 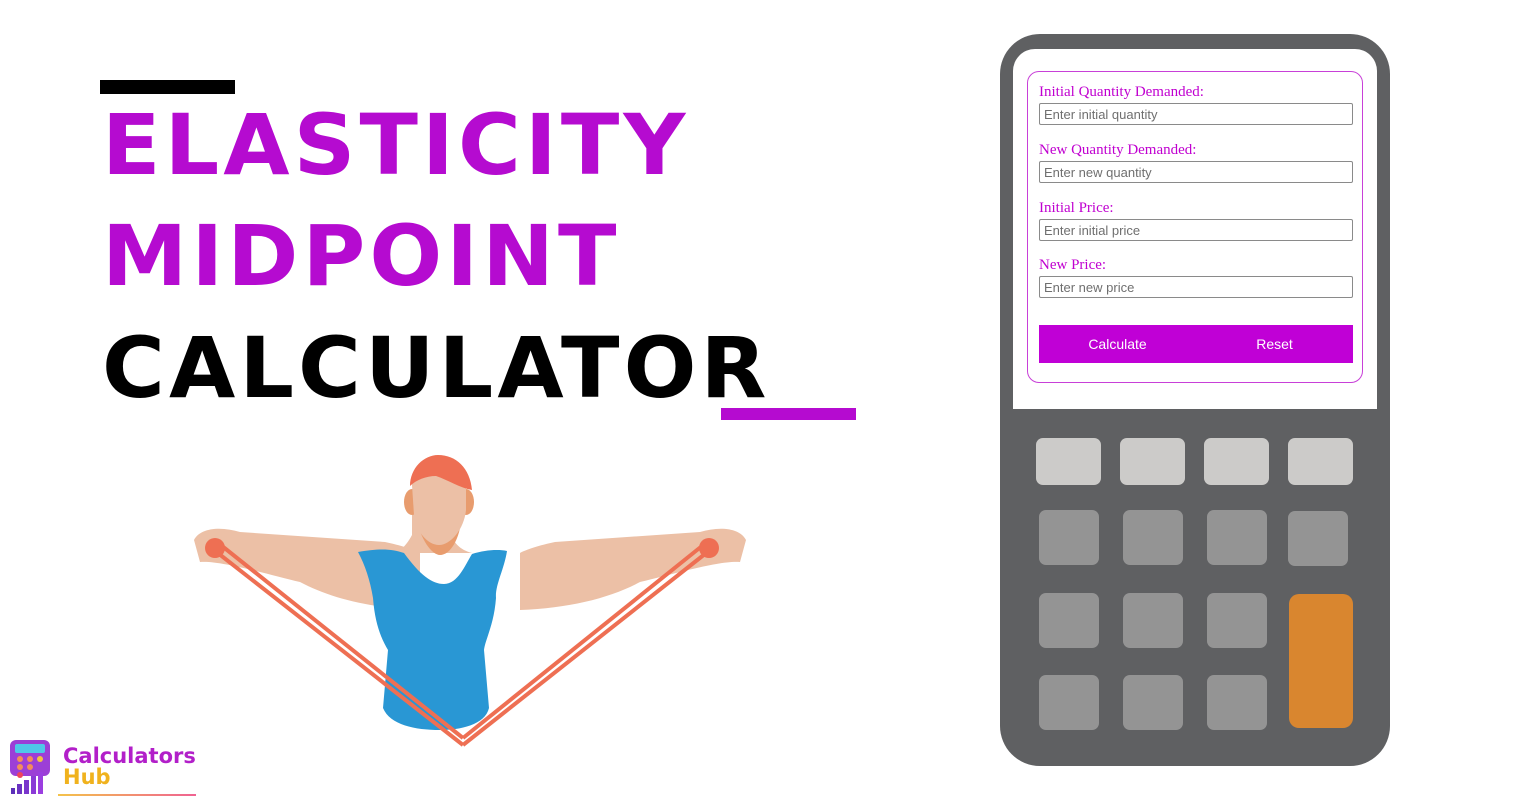 I want to click on new-price-label: New Price:, so click(x=1073, y=265).